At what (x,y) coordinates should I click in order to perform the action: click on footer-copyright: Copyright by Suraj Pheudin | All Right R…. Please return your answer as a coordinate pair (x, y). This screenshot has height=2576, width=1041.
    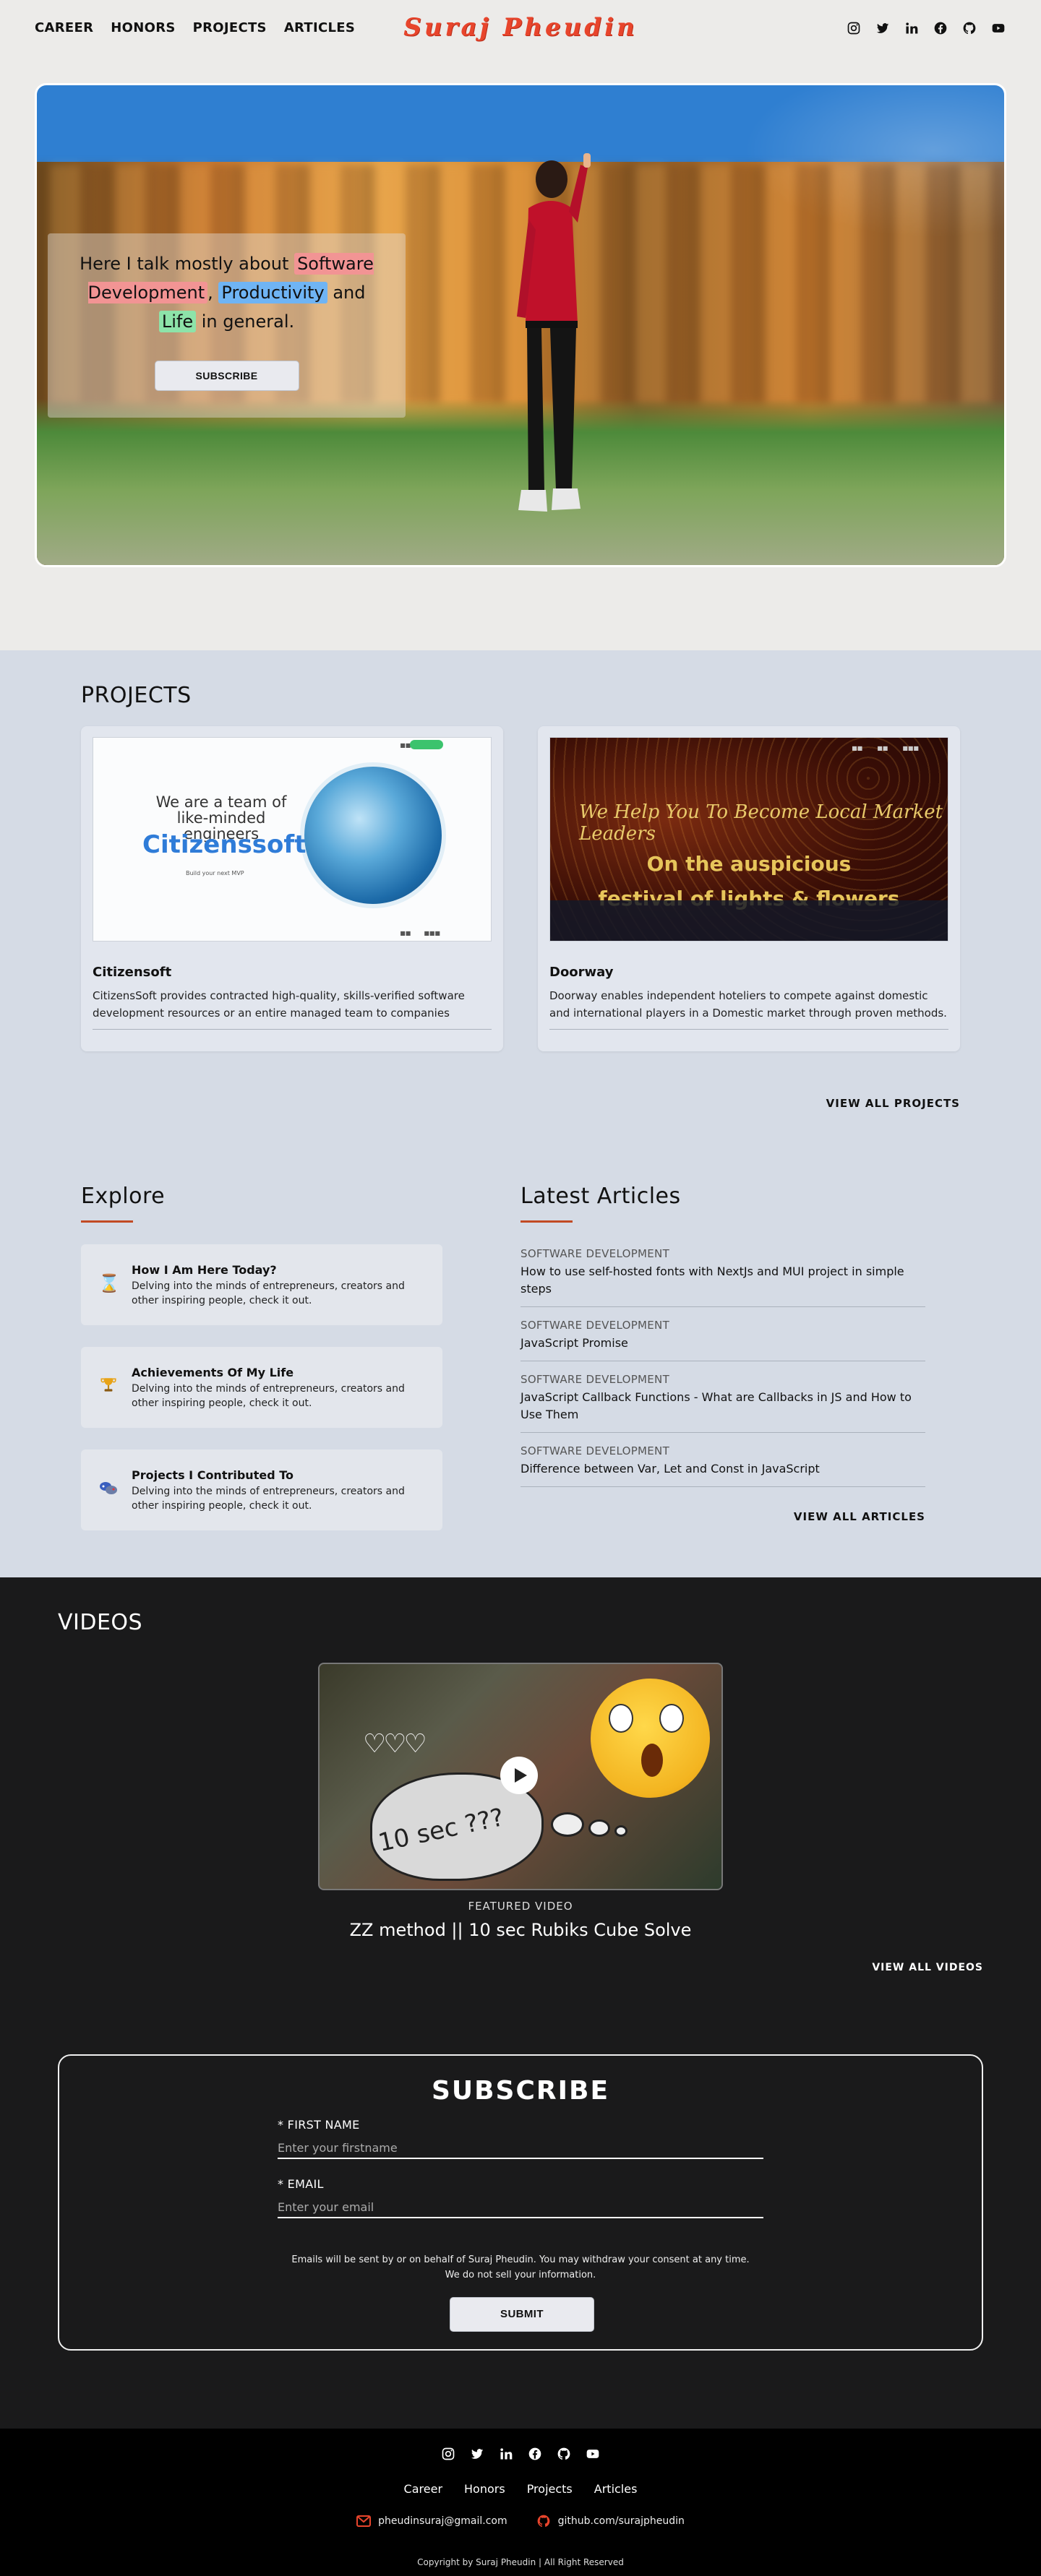
    Looking at the image, I should click on (520, 2562).